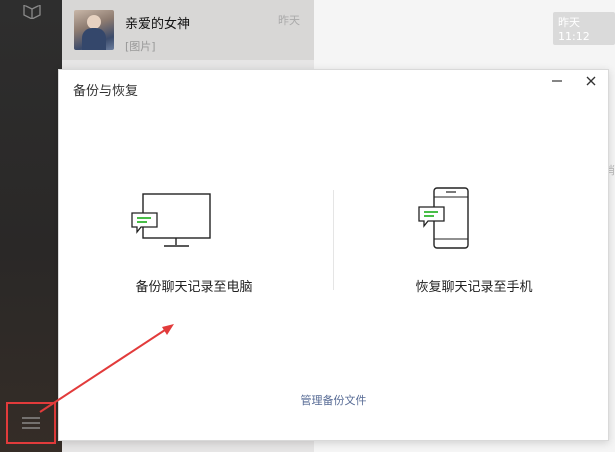 This screenshot has width=615, height=452. I want to click on manage-backup-files-link: 管理备份文件, so click(333, 400).